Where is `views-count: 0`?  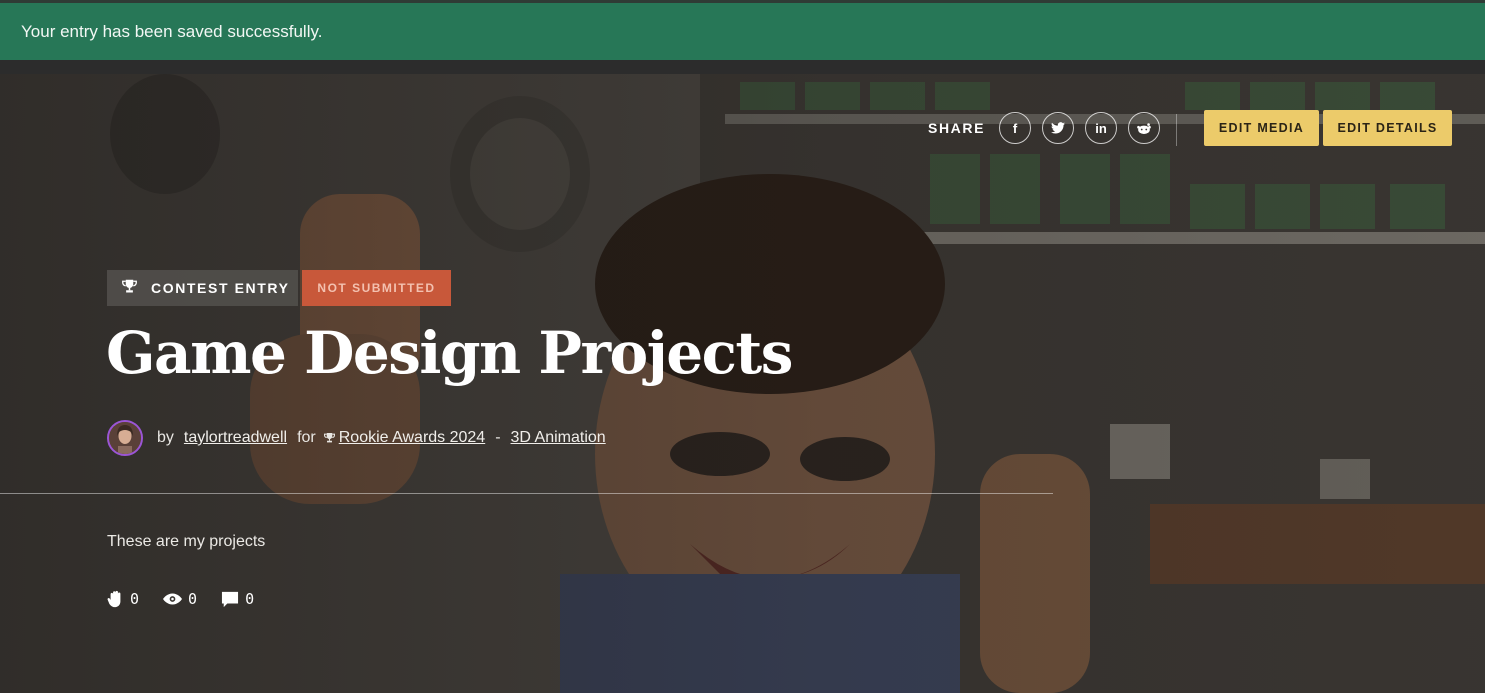 views-count: 0 is located at coordinates (193, 599).